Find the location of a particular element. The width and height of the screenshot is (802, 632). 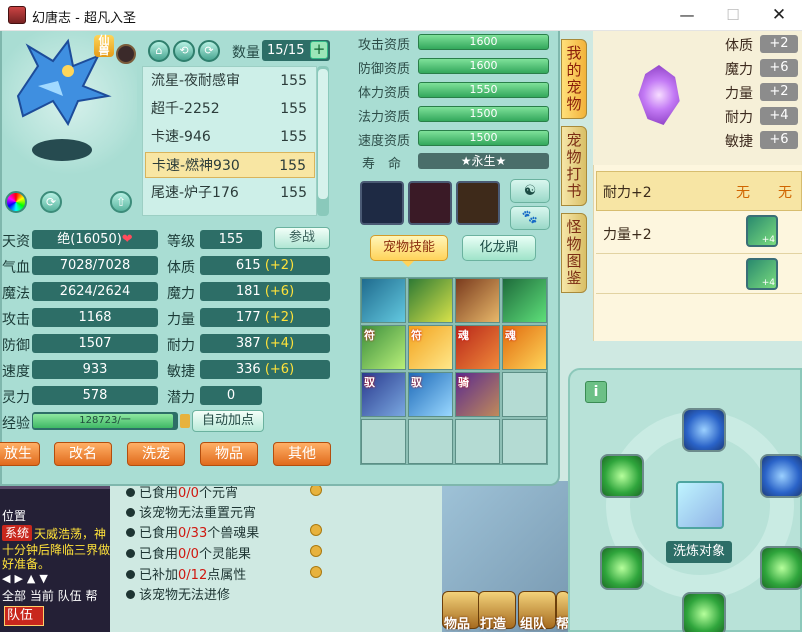

pet-list-item: 尾速-炉子176 155 is located at coordinates (230, 193).